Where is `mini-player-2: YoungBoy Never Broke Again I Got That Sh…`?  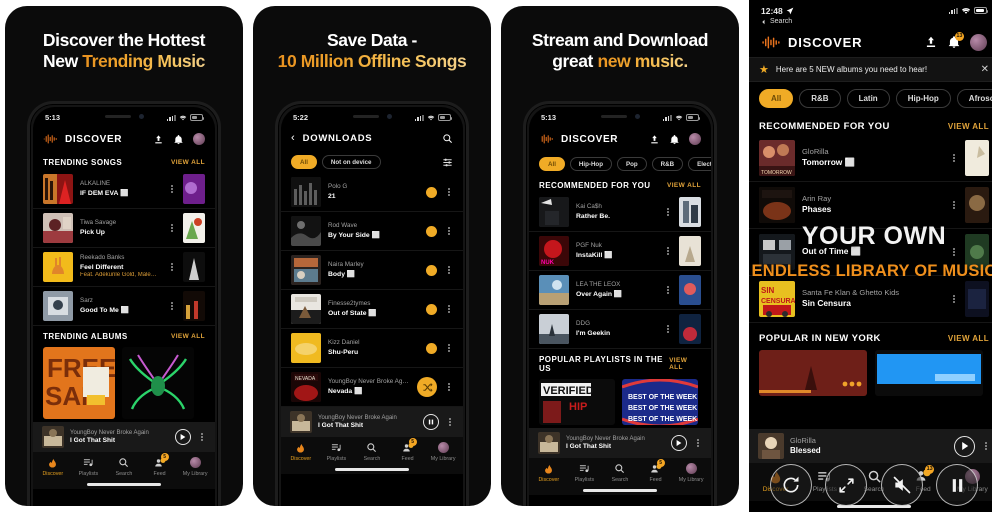 mini-player-2: YoungBoy Never Broke Again I Got That Sh… is located at coordinates (372, 422).